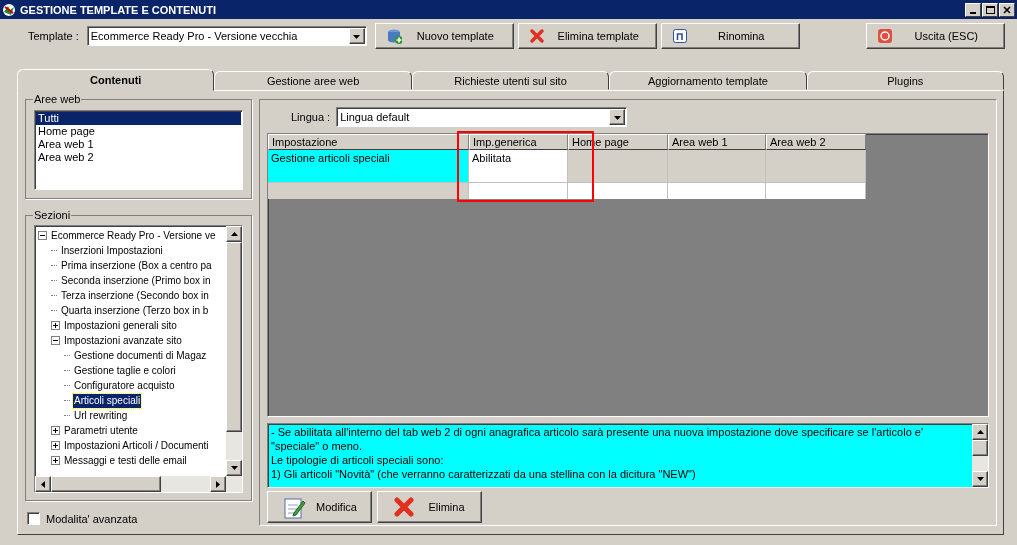 This screenshot has width=1017, height=545. Describe the element at coordinates (107, 400) in the screenshot. I see `tree-item: Articoli speciali` at that location.